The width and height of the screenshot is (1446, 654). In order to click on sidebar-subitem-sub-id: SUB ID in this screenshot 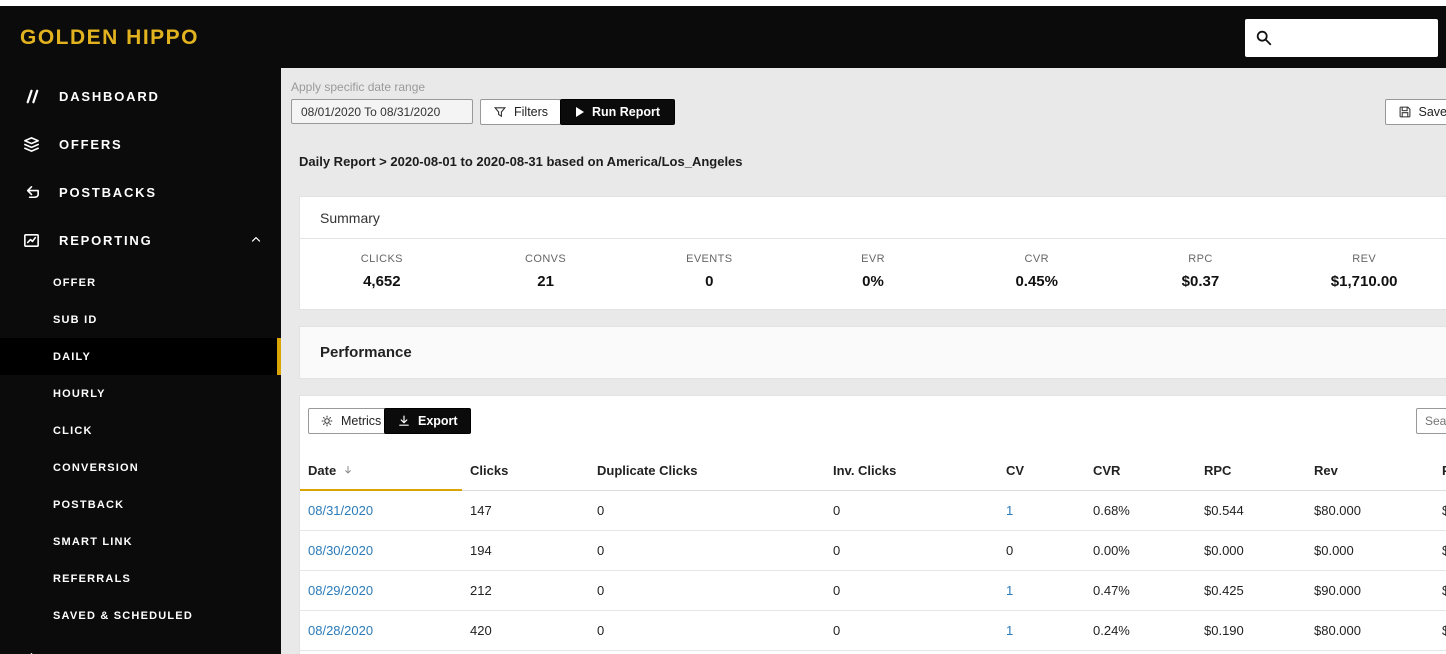, I will do `click(140, 319)`.